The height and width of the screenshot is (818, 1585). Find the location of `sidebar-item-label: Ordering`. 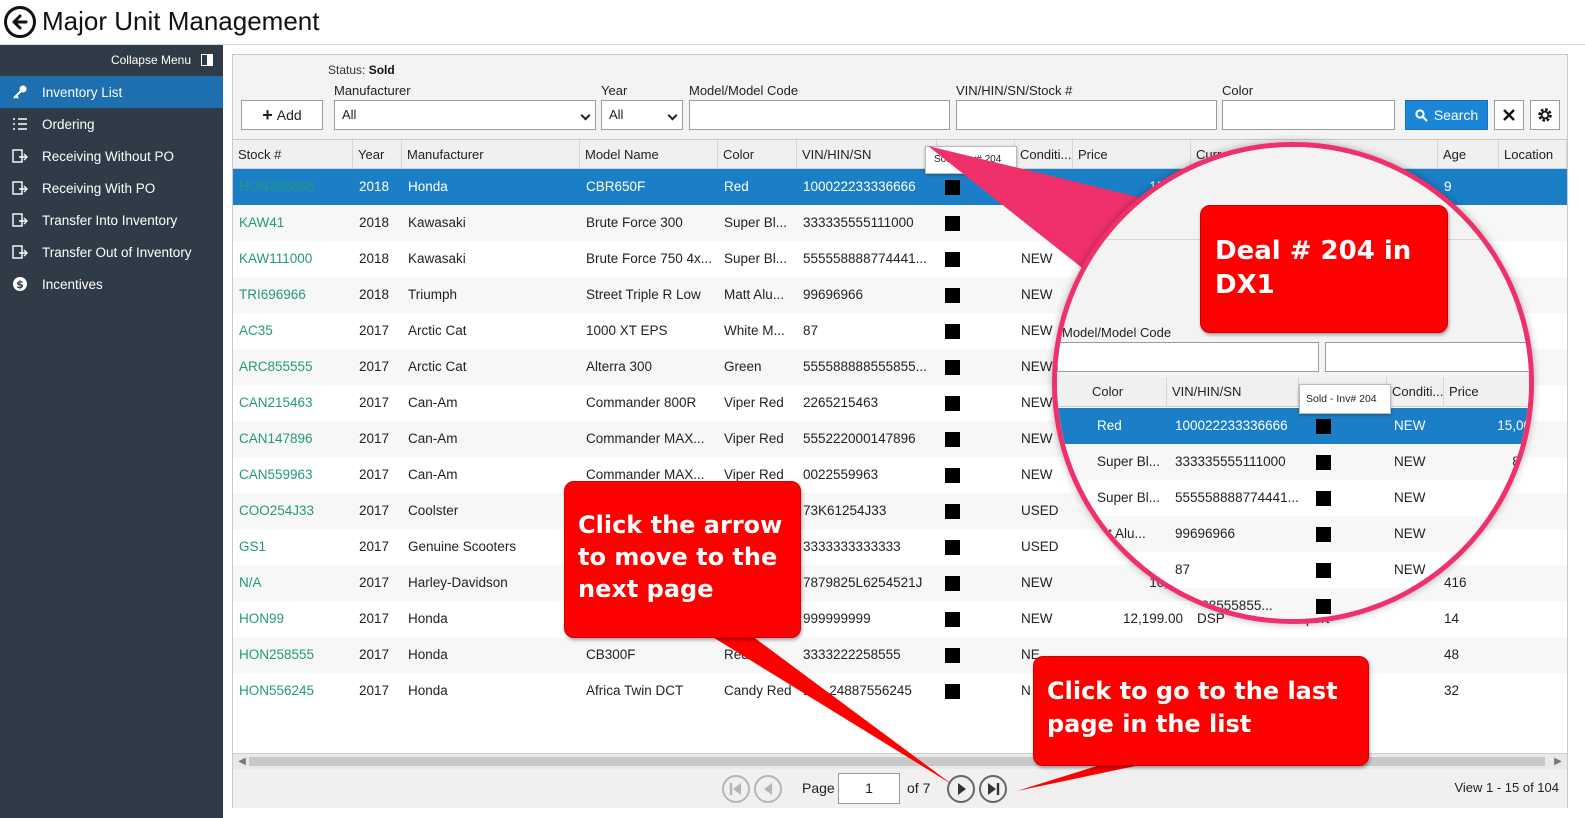

sidebar-item-label: Ordering is located at coordinates (68, 124).